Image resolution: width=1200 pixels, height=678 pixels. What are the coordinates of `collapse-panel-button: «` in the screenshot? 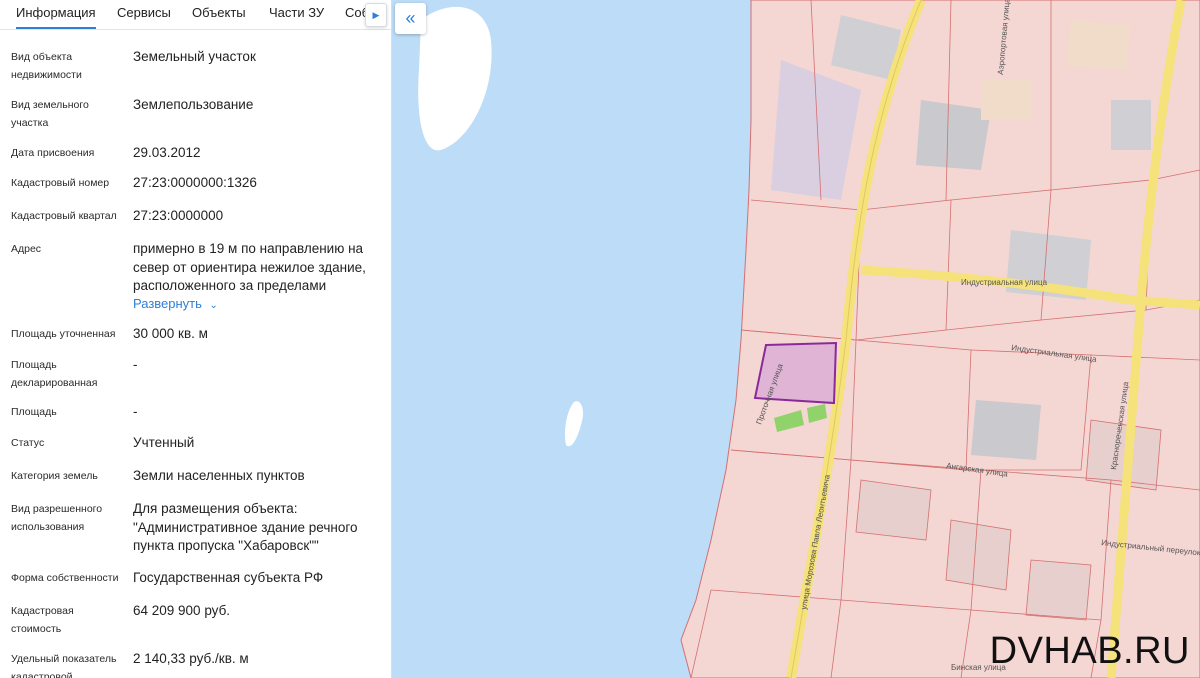 It's located at (410, 18).